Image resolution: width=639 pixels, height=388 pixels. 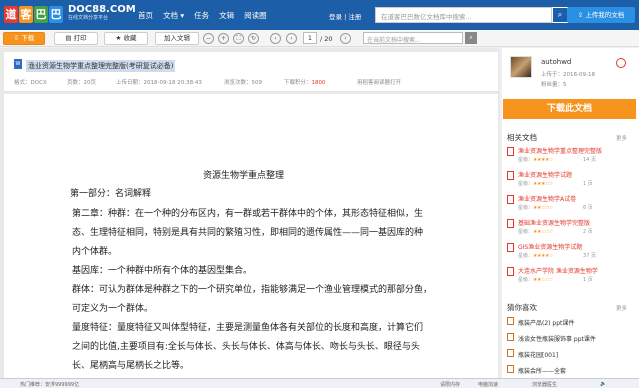 What do you see at coordinates (310, 38) in the screenshot?
I see `page-number-input: 1` at bounding box center [310, 38].